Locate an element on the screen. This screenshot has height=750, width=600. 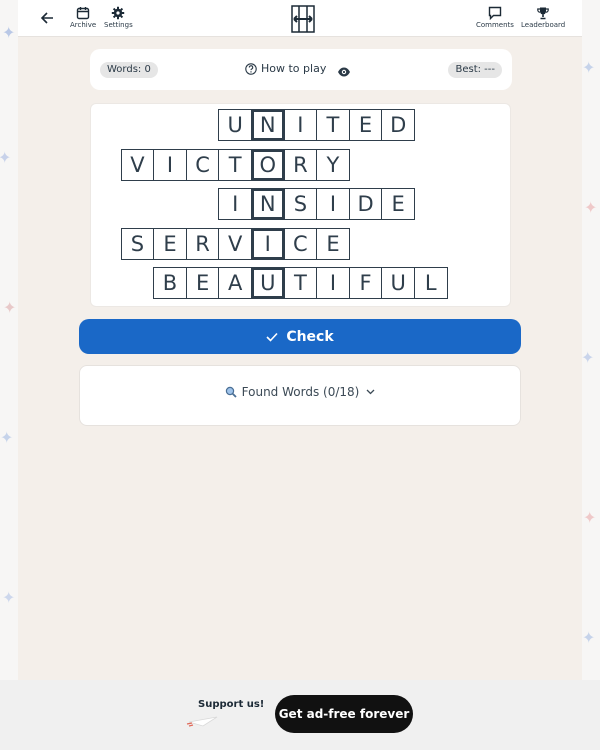
words-count-badge: Words: 0 is located at coordinates (129, 70).